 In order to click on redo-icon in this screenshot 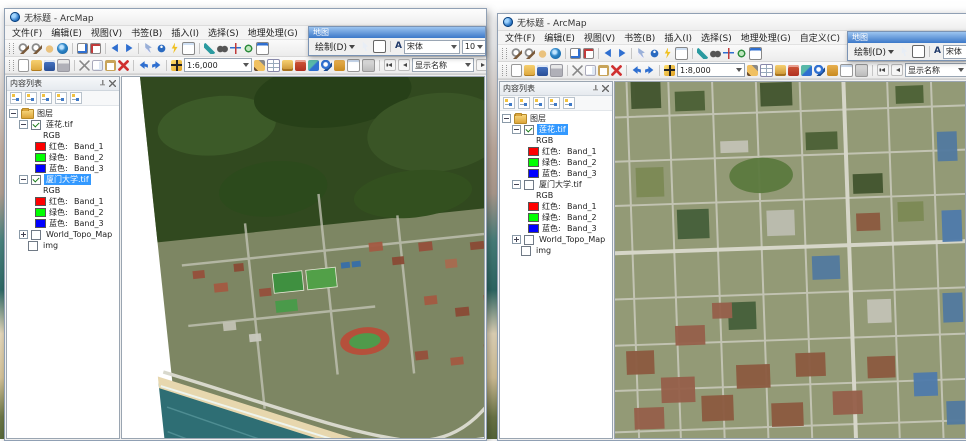, I will do `click(649, 70)`.